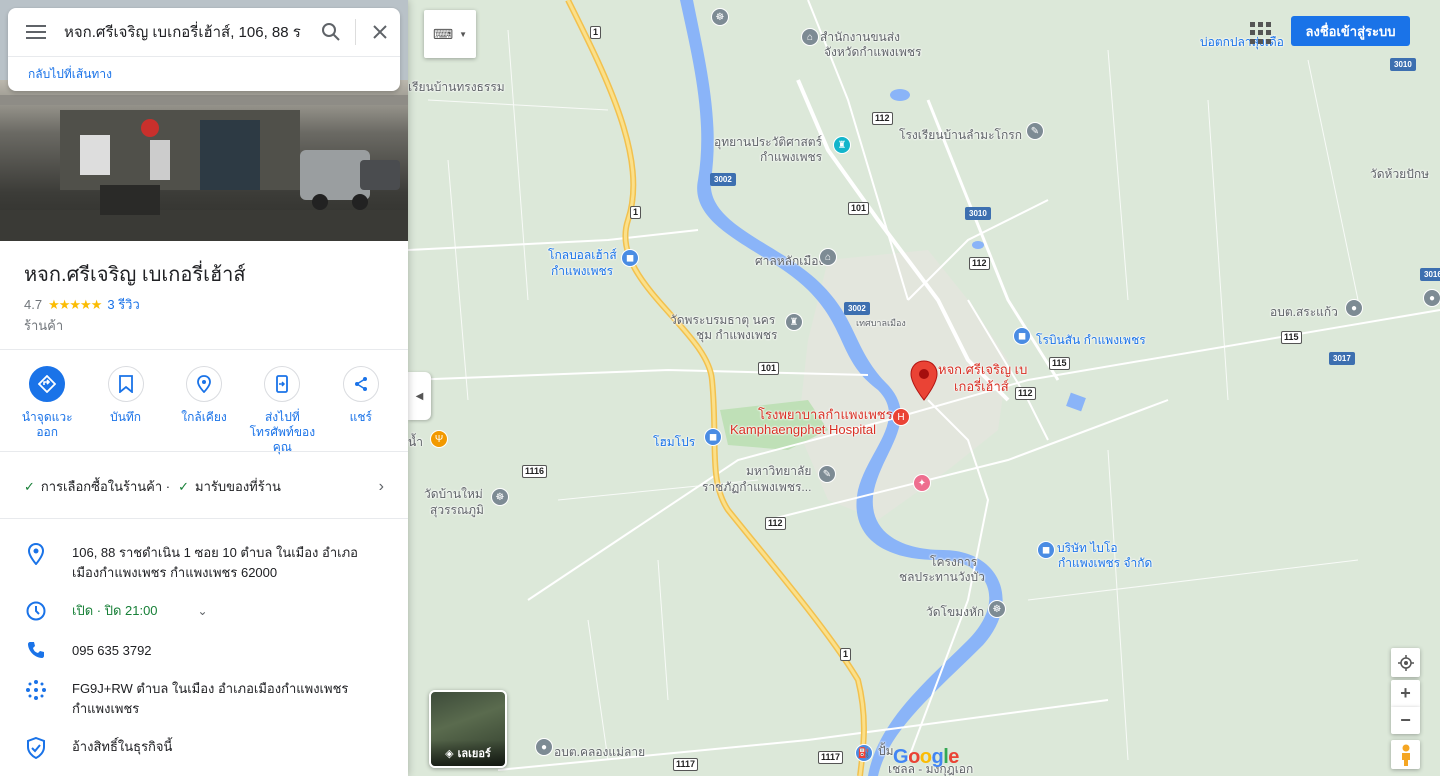 The image size is (1440, 776). Describe the element at coordinates (1261, 33) in the screenshot. I see `google-apps-icon` at that location.